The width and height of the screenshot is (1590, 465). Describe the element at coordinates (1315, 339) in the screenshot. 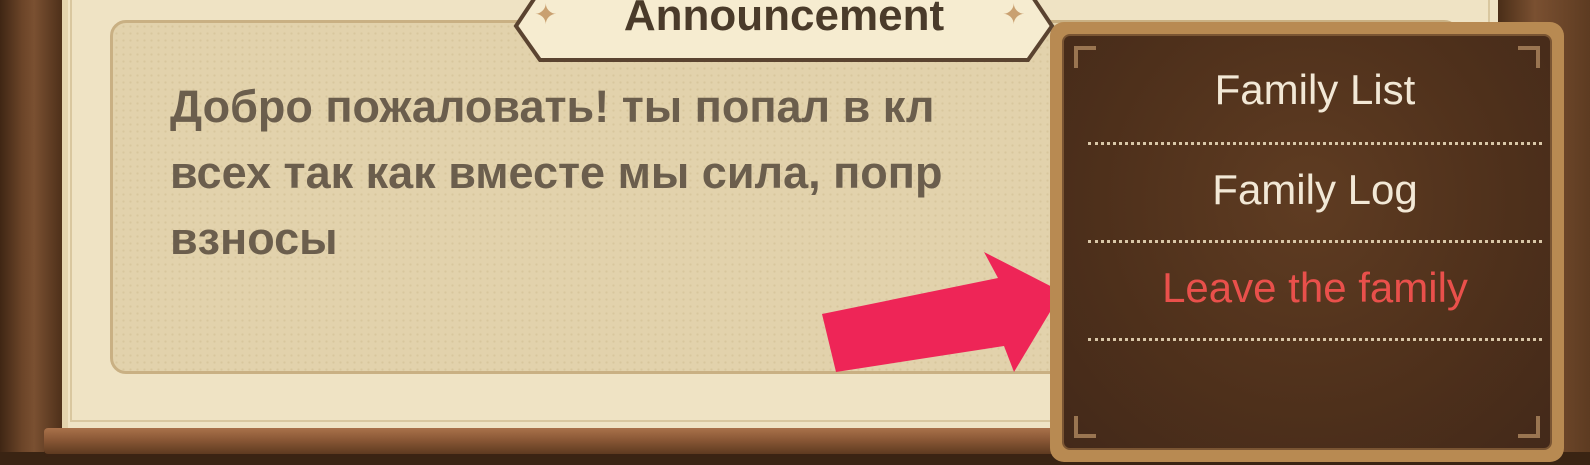

I see `menu-divider` at that location.